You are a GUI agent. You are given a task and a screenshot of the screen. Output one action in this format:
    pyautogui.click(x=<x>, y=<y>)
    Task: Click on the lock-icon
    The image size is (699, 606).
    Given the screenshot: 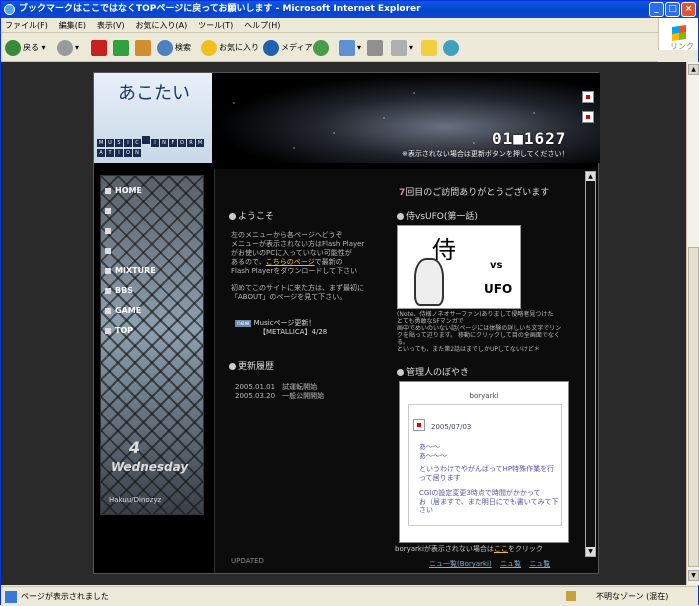 What is the action you would take?
    pyautogui.click(x=571, y=596)
    